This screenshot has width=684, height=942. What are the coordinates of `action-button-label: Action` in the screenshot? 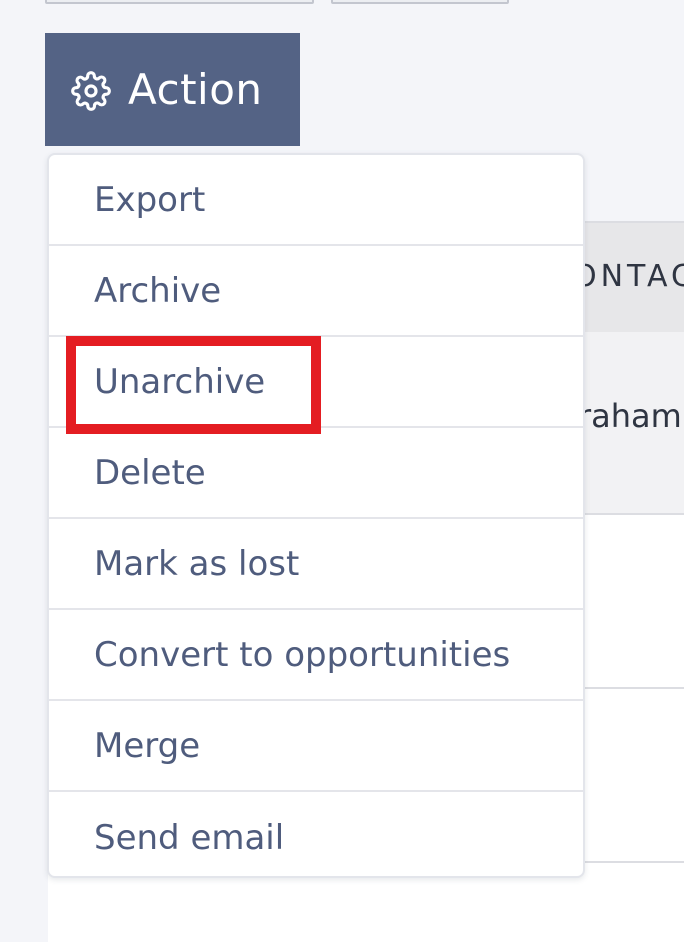 It's located at (195, 89).